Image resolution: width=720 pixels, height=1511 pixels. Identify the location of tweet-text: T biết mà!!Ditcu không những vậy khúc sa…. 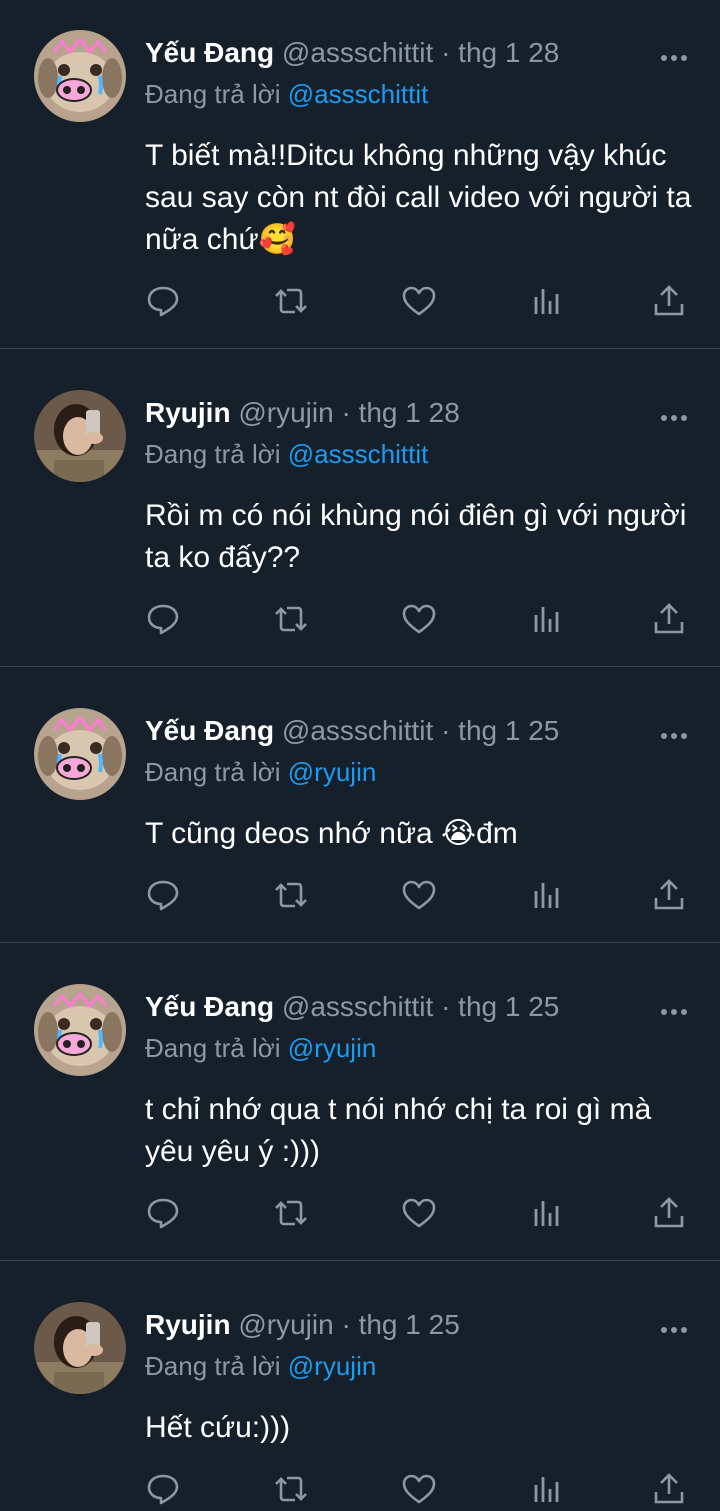
(418, 197).